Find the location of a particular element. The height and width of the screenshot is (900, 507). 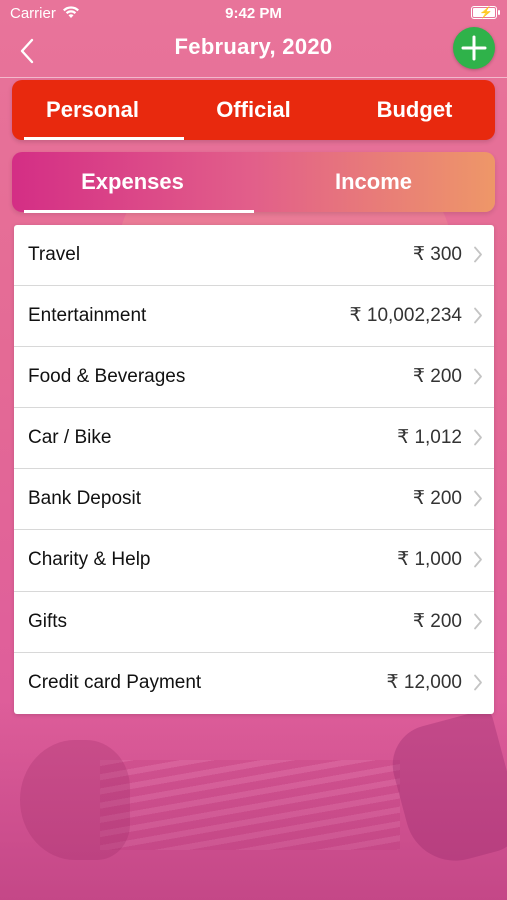

tab-budget: Budget is located at coordinates (414, 110).